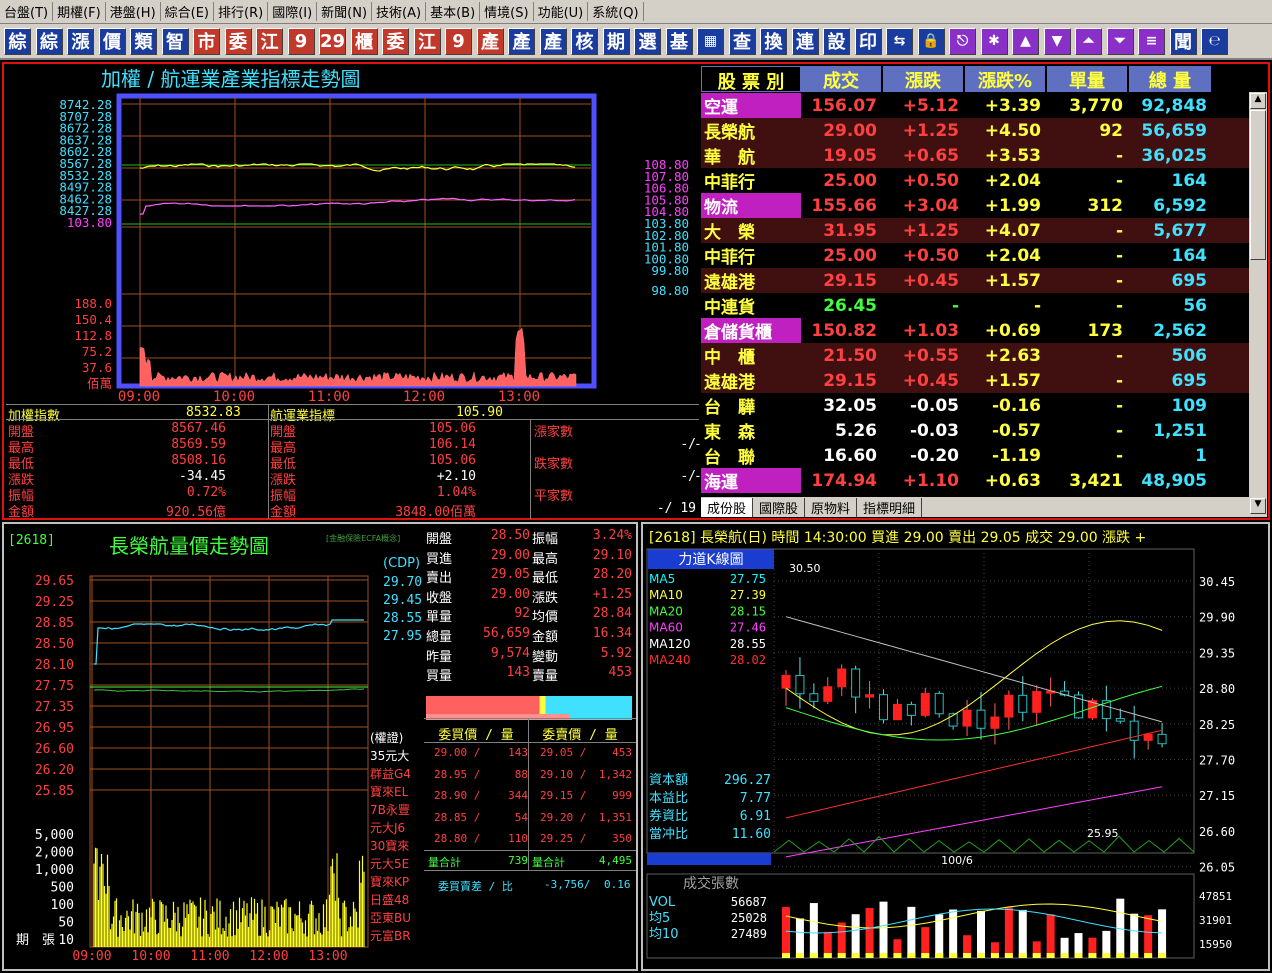 This screenshot has height=973, width=1272. I want to click on broker-item: 群益G4, so click(390, 774).